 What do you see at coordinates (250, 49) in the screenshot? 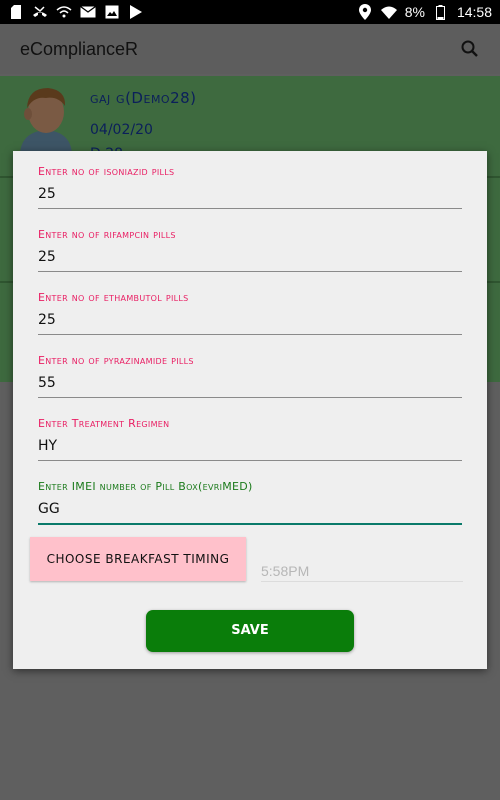
I see `app-bar: eComplianceR` at bounding box center [250, 49].